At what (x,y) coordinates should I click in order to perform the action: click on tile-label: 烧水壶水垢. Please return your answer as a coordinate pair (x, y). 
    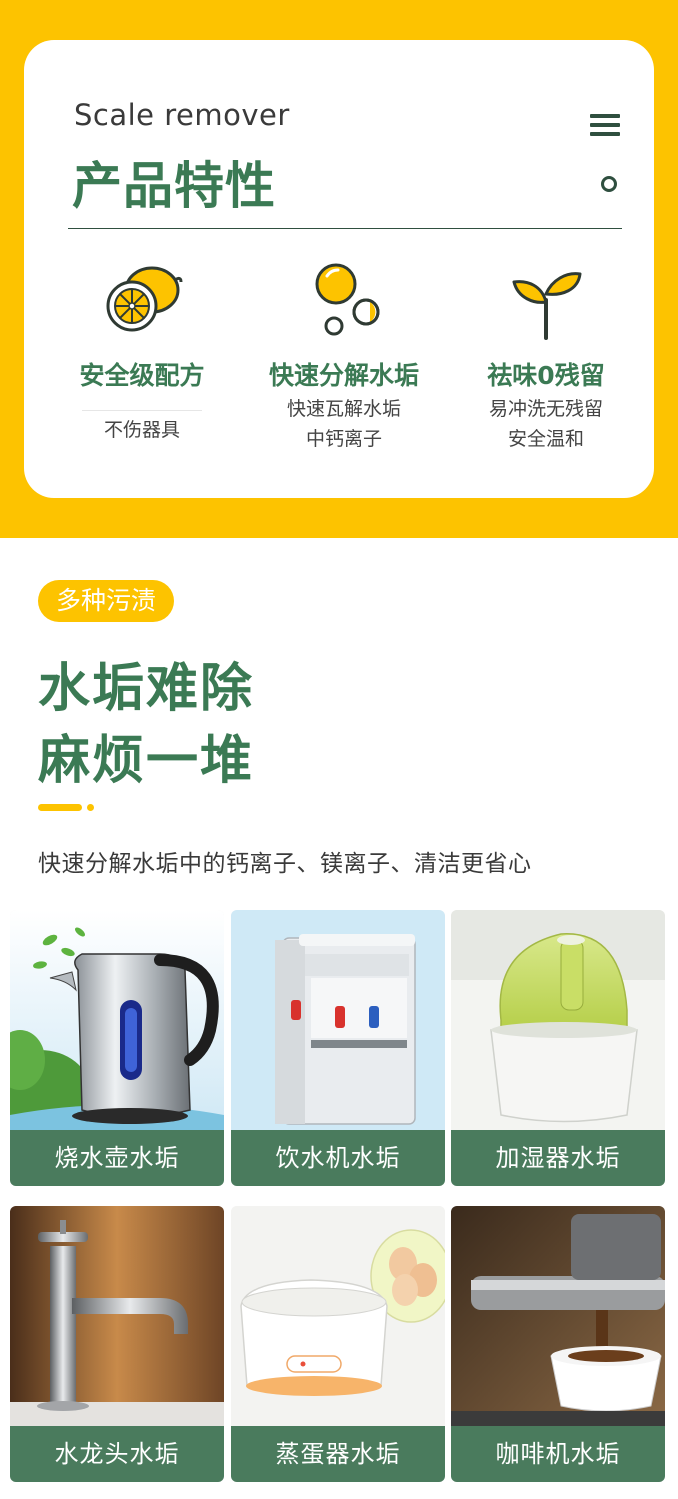
    Looking at the image, I should click on (117, 1158).